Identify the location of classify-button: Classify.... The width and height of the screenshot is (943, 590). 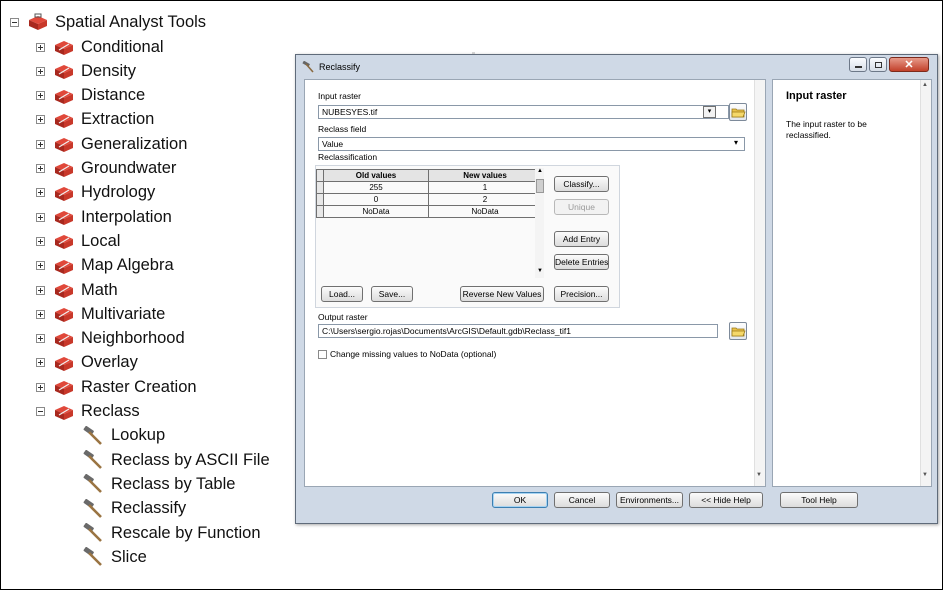
(581, 184).